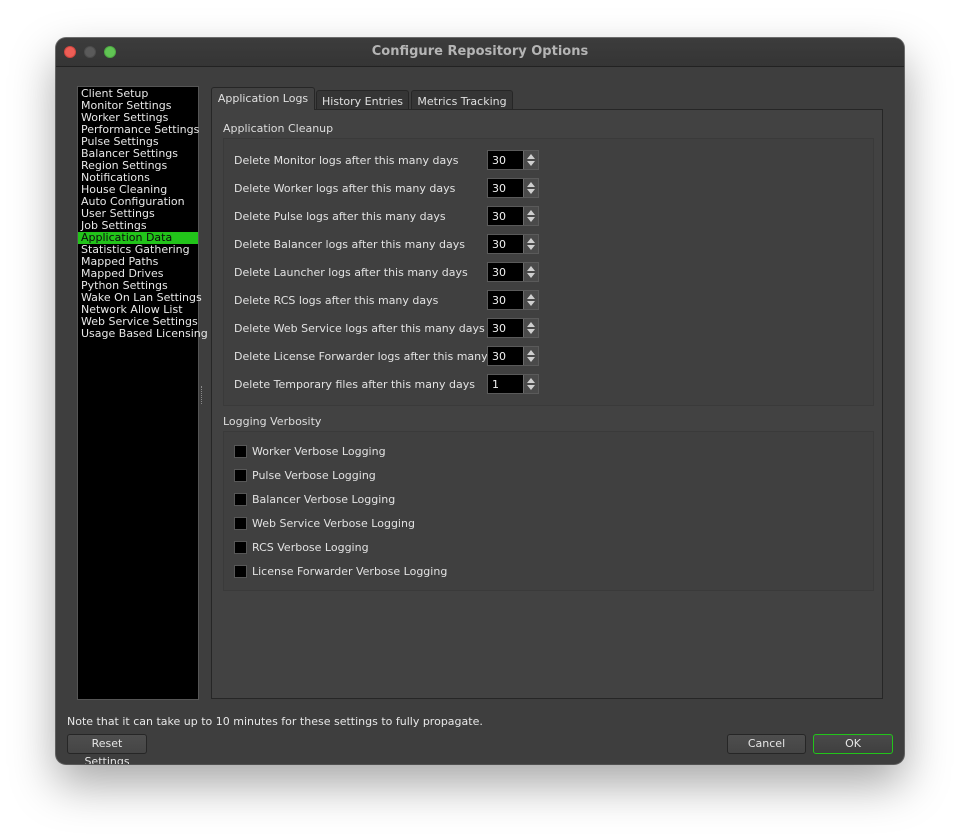  What do you see at coordinates (499, 188) in the screenshot?
I see `worker-logs-days-value: 30` at bounding box center [499, 188].